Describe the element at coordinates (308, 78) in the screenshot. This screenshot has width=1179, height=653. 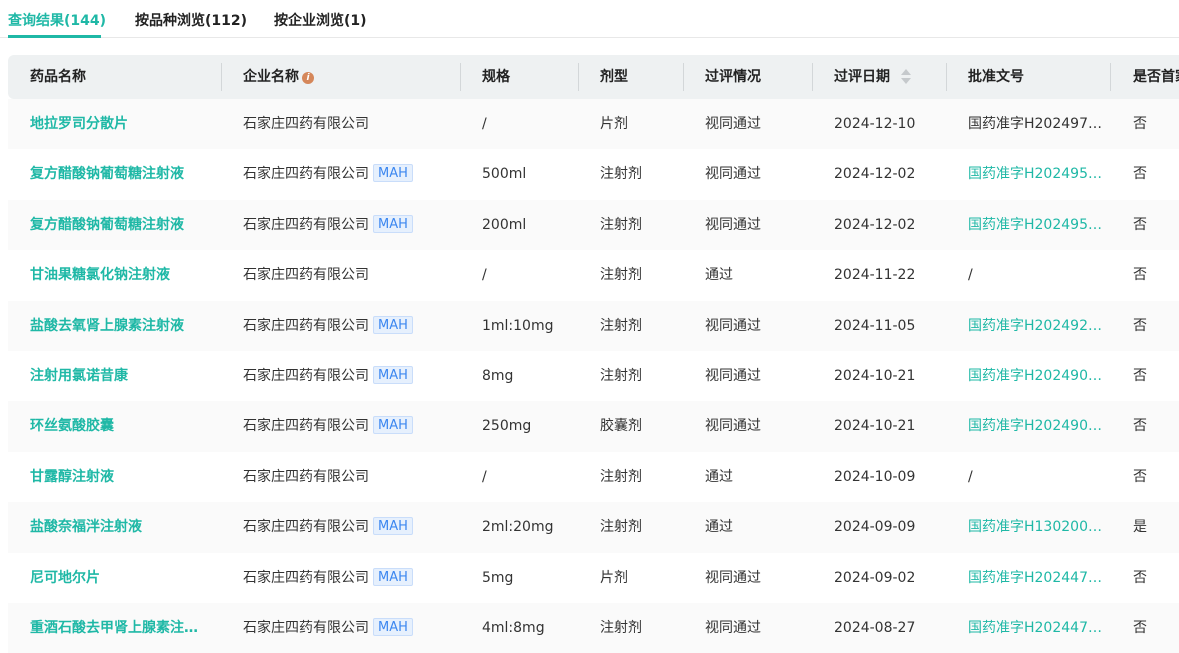
I see `info-icon: i` at that location.